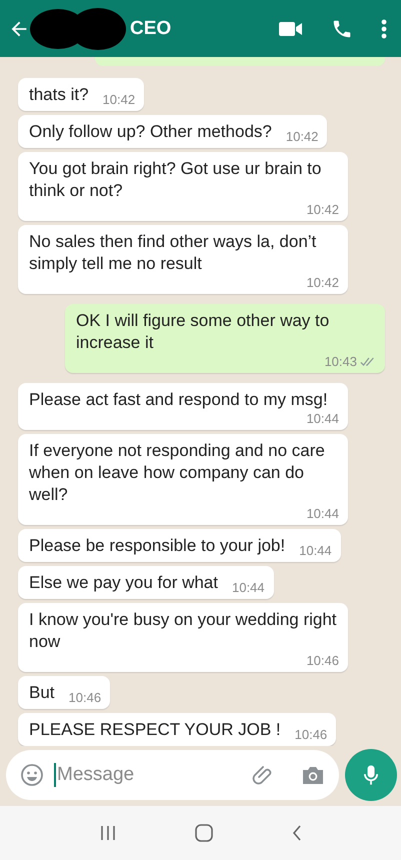 The height and width of the screenshot is (860, 401). What do you see at coordinates (147, 775) in the screenshot?
I see `message-input: Message` at bounding box center [147, 775].